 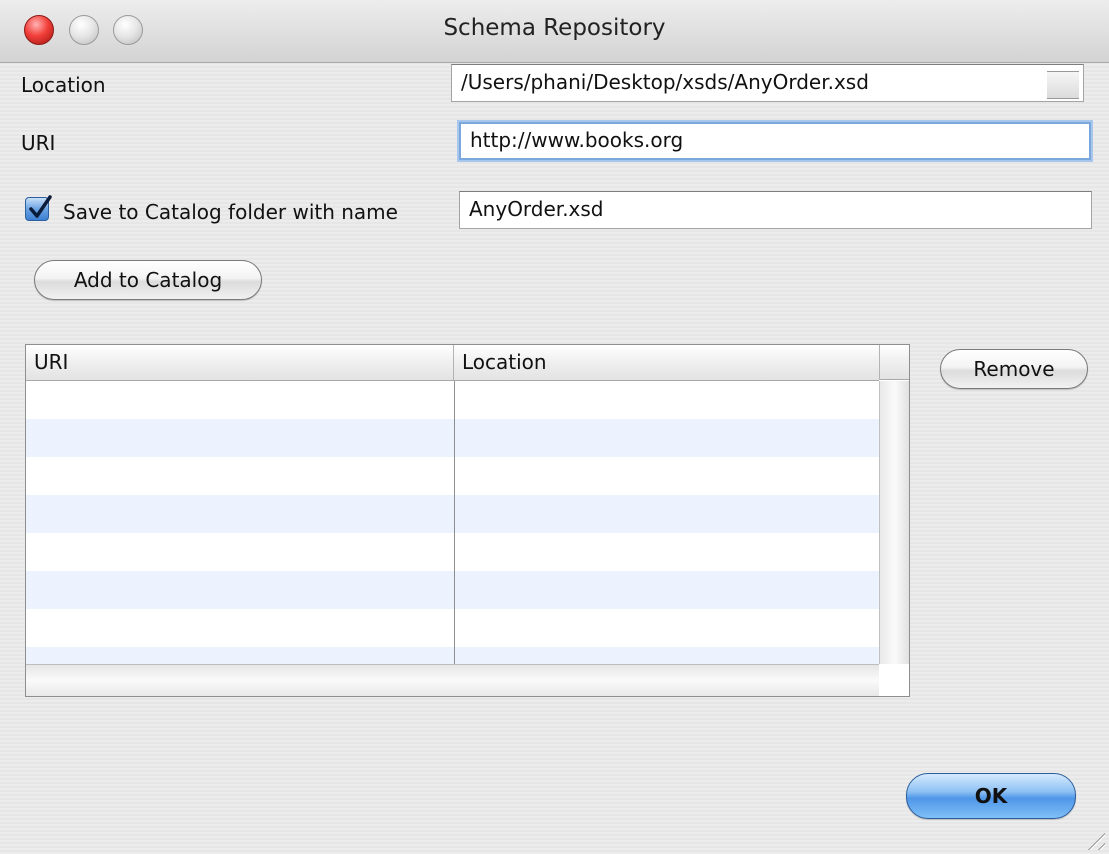 What do you see at coordinates (452, 680) in the screenshot?
I see `horizontal-scrollbar` at bounding box center [452, 680].